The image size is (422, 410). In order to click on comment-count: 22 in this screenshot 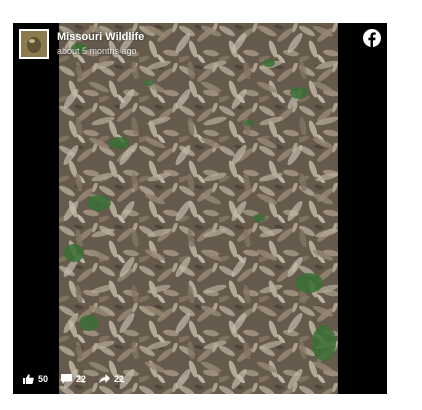, I will do `click(81, 379)`.